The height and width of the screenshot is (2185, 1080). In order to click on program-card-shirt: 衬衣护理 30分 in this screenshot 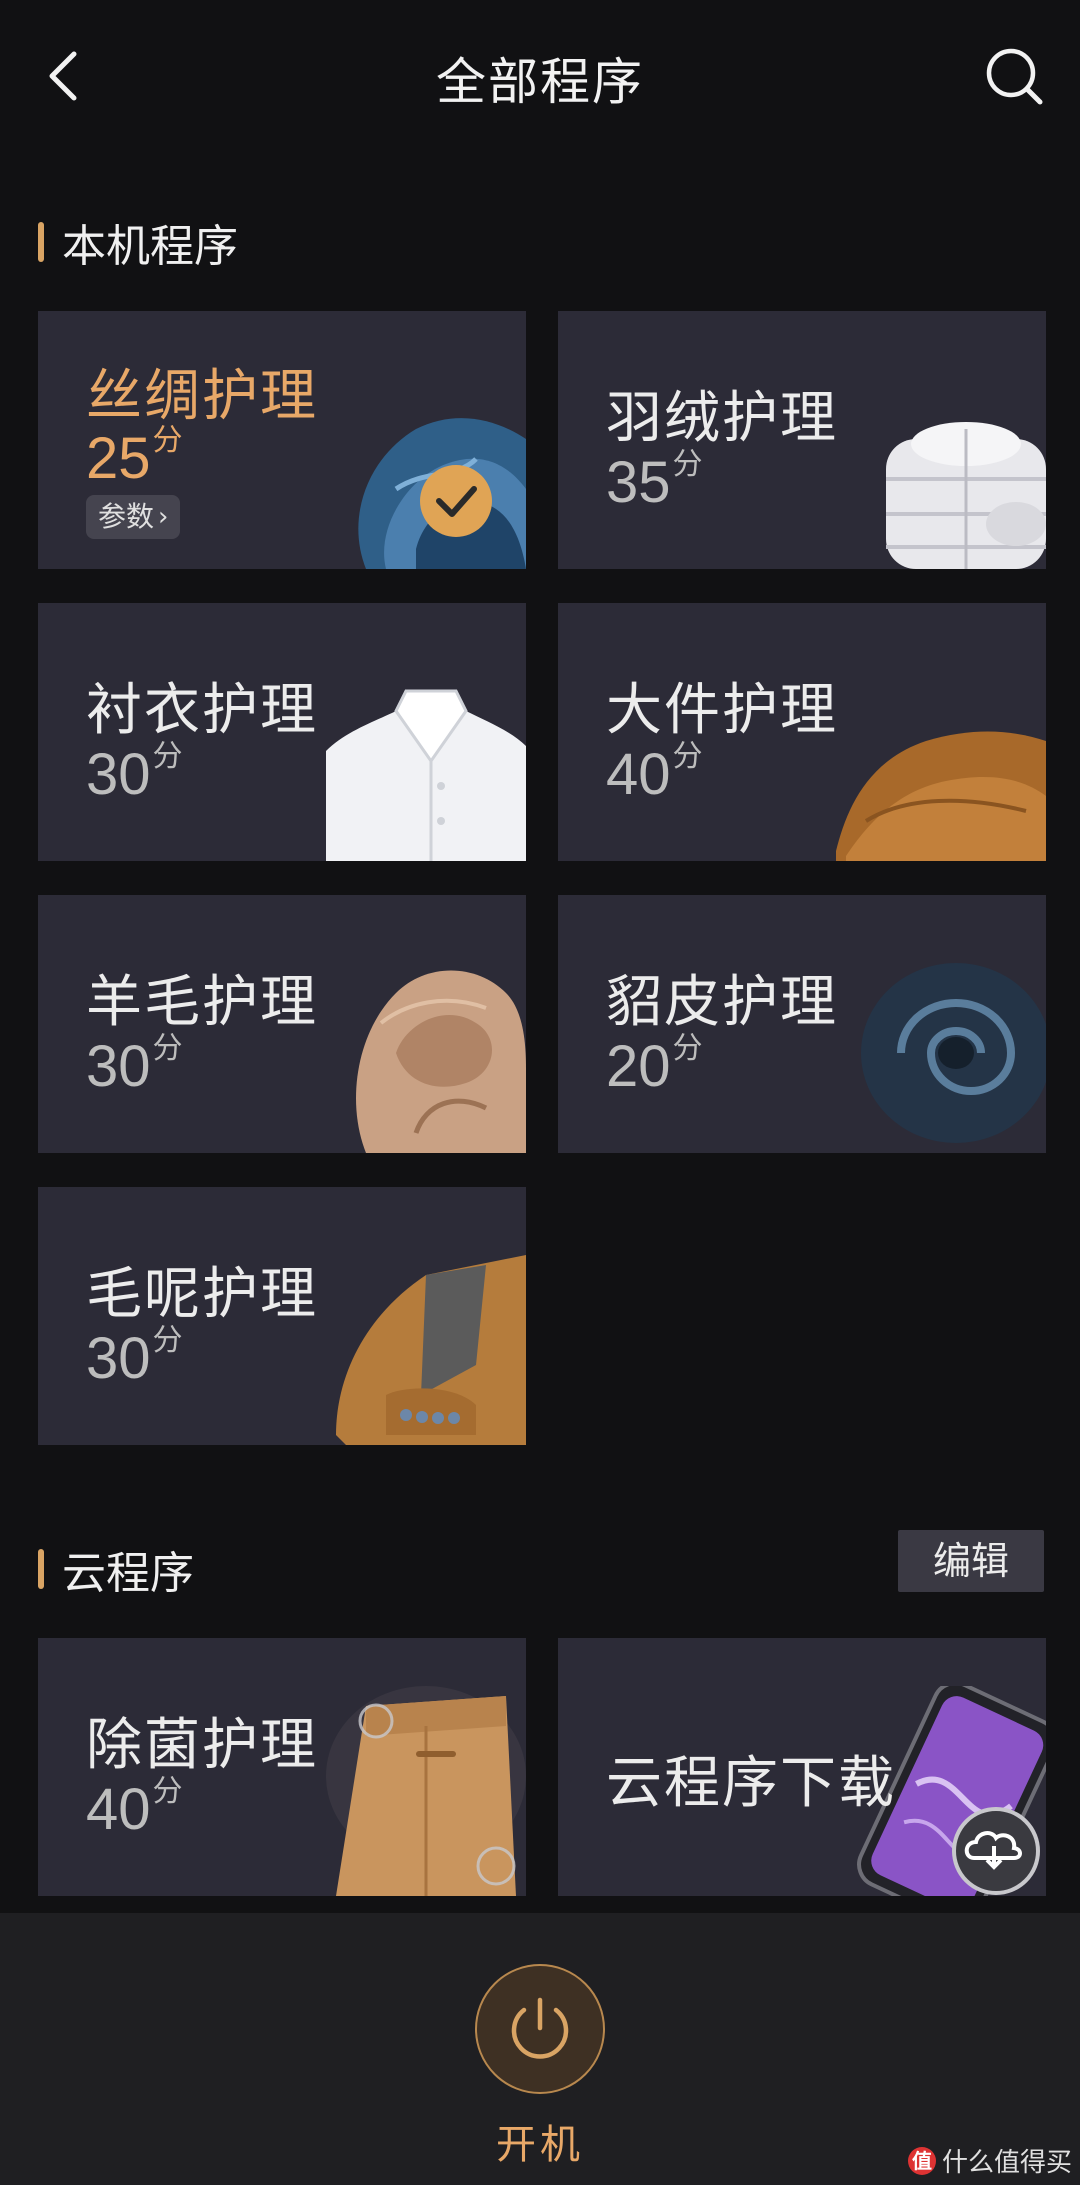, I will do `click(282, 732)`.